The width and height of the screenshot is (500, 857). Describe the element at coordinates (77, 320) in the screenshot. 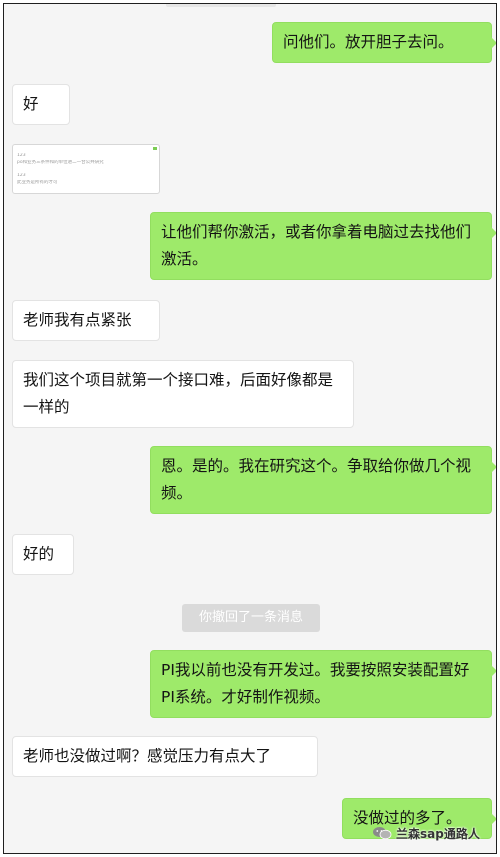

I see `message-text: 老师我有点紧张` at that location.